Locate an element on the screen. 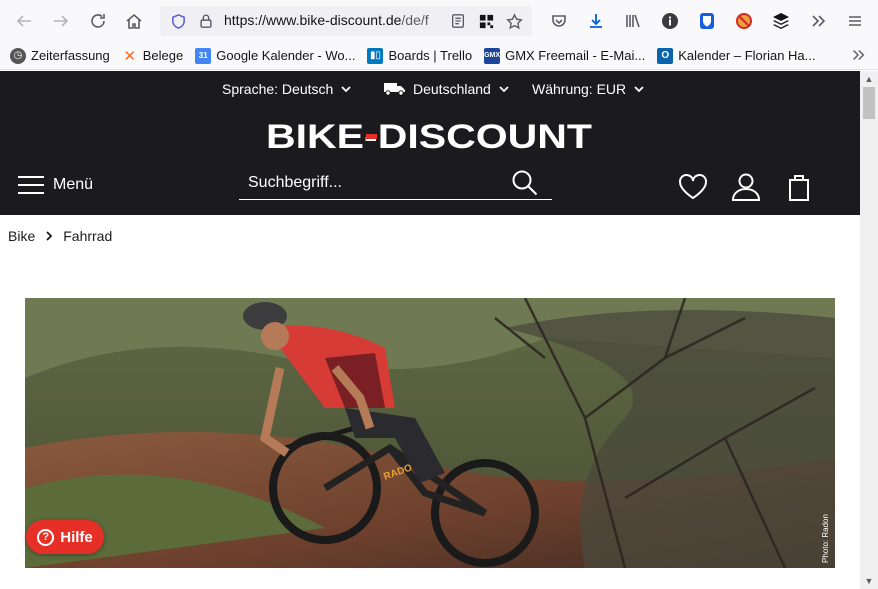 The height and width of the screenshot is (589, 878). trello-icon: ▮▯ is located at coordinates (375, 55).